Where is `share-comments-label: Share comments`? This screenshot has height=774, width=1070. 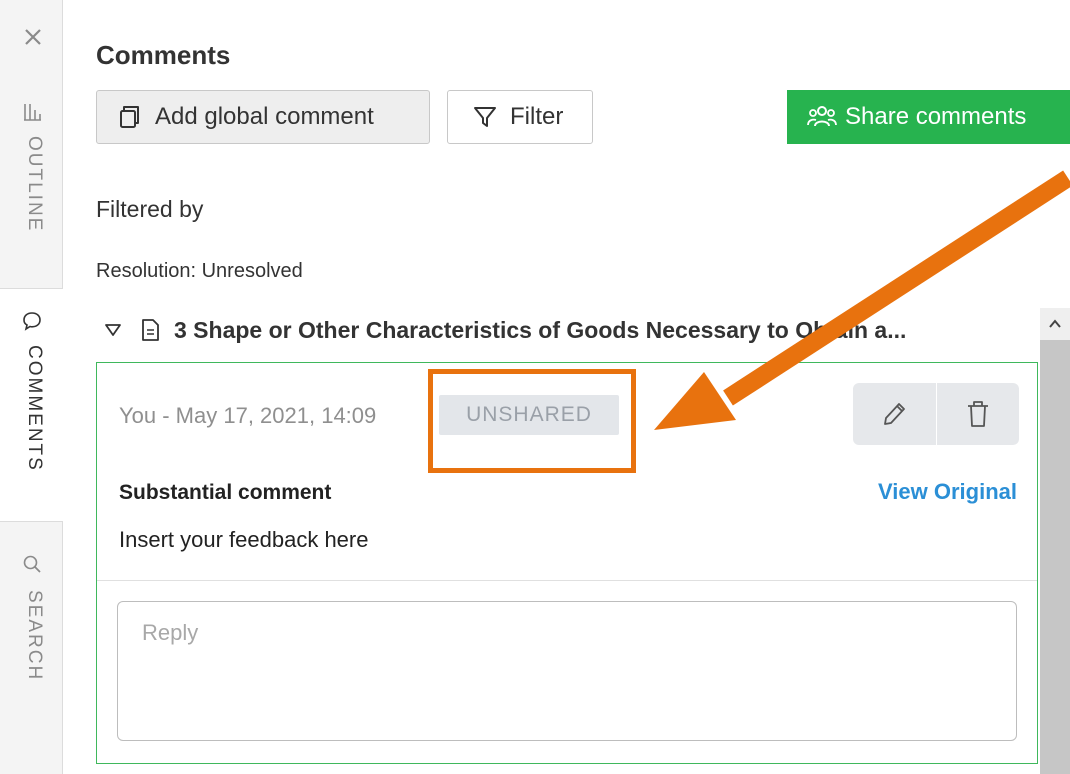 share-comments-label: Share comments is located at coordinates (936, 116).